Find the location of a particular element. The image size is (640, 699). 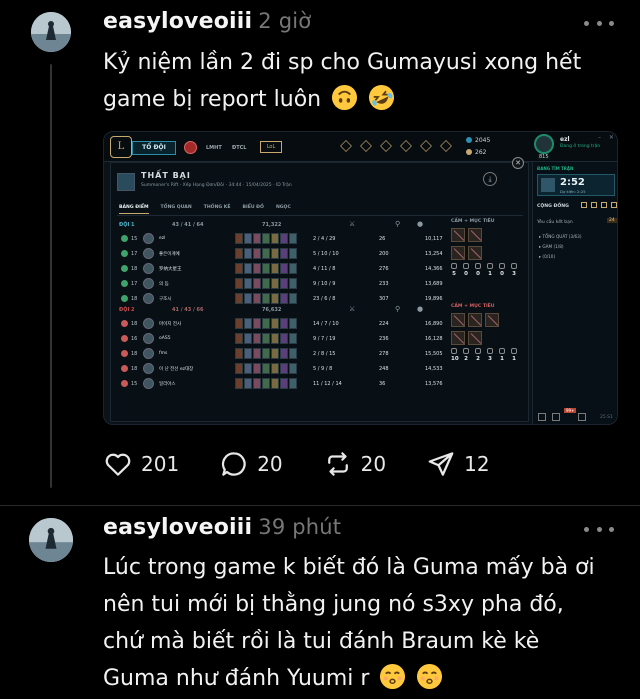

tab-overview: TỔNG QUAN is located at coordinates (176, 209).